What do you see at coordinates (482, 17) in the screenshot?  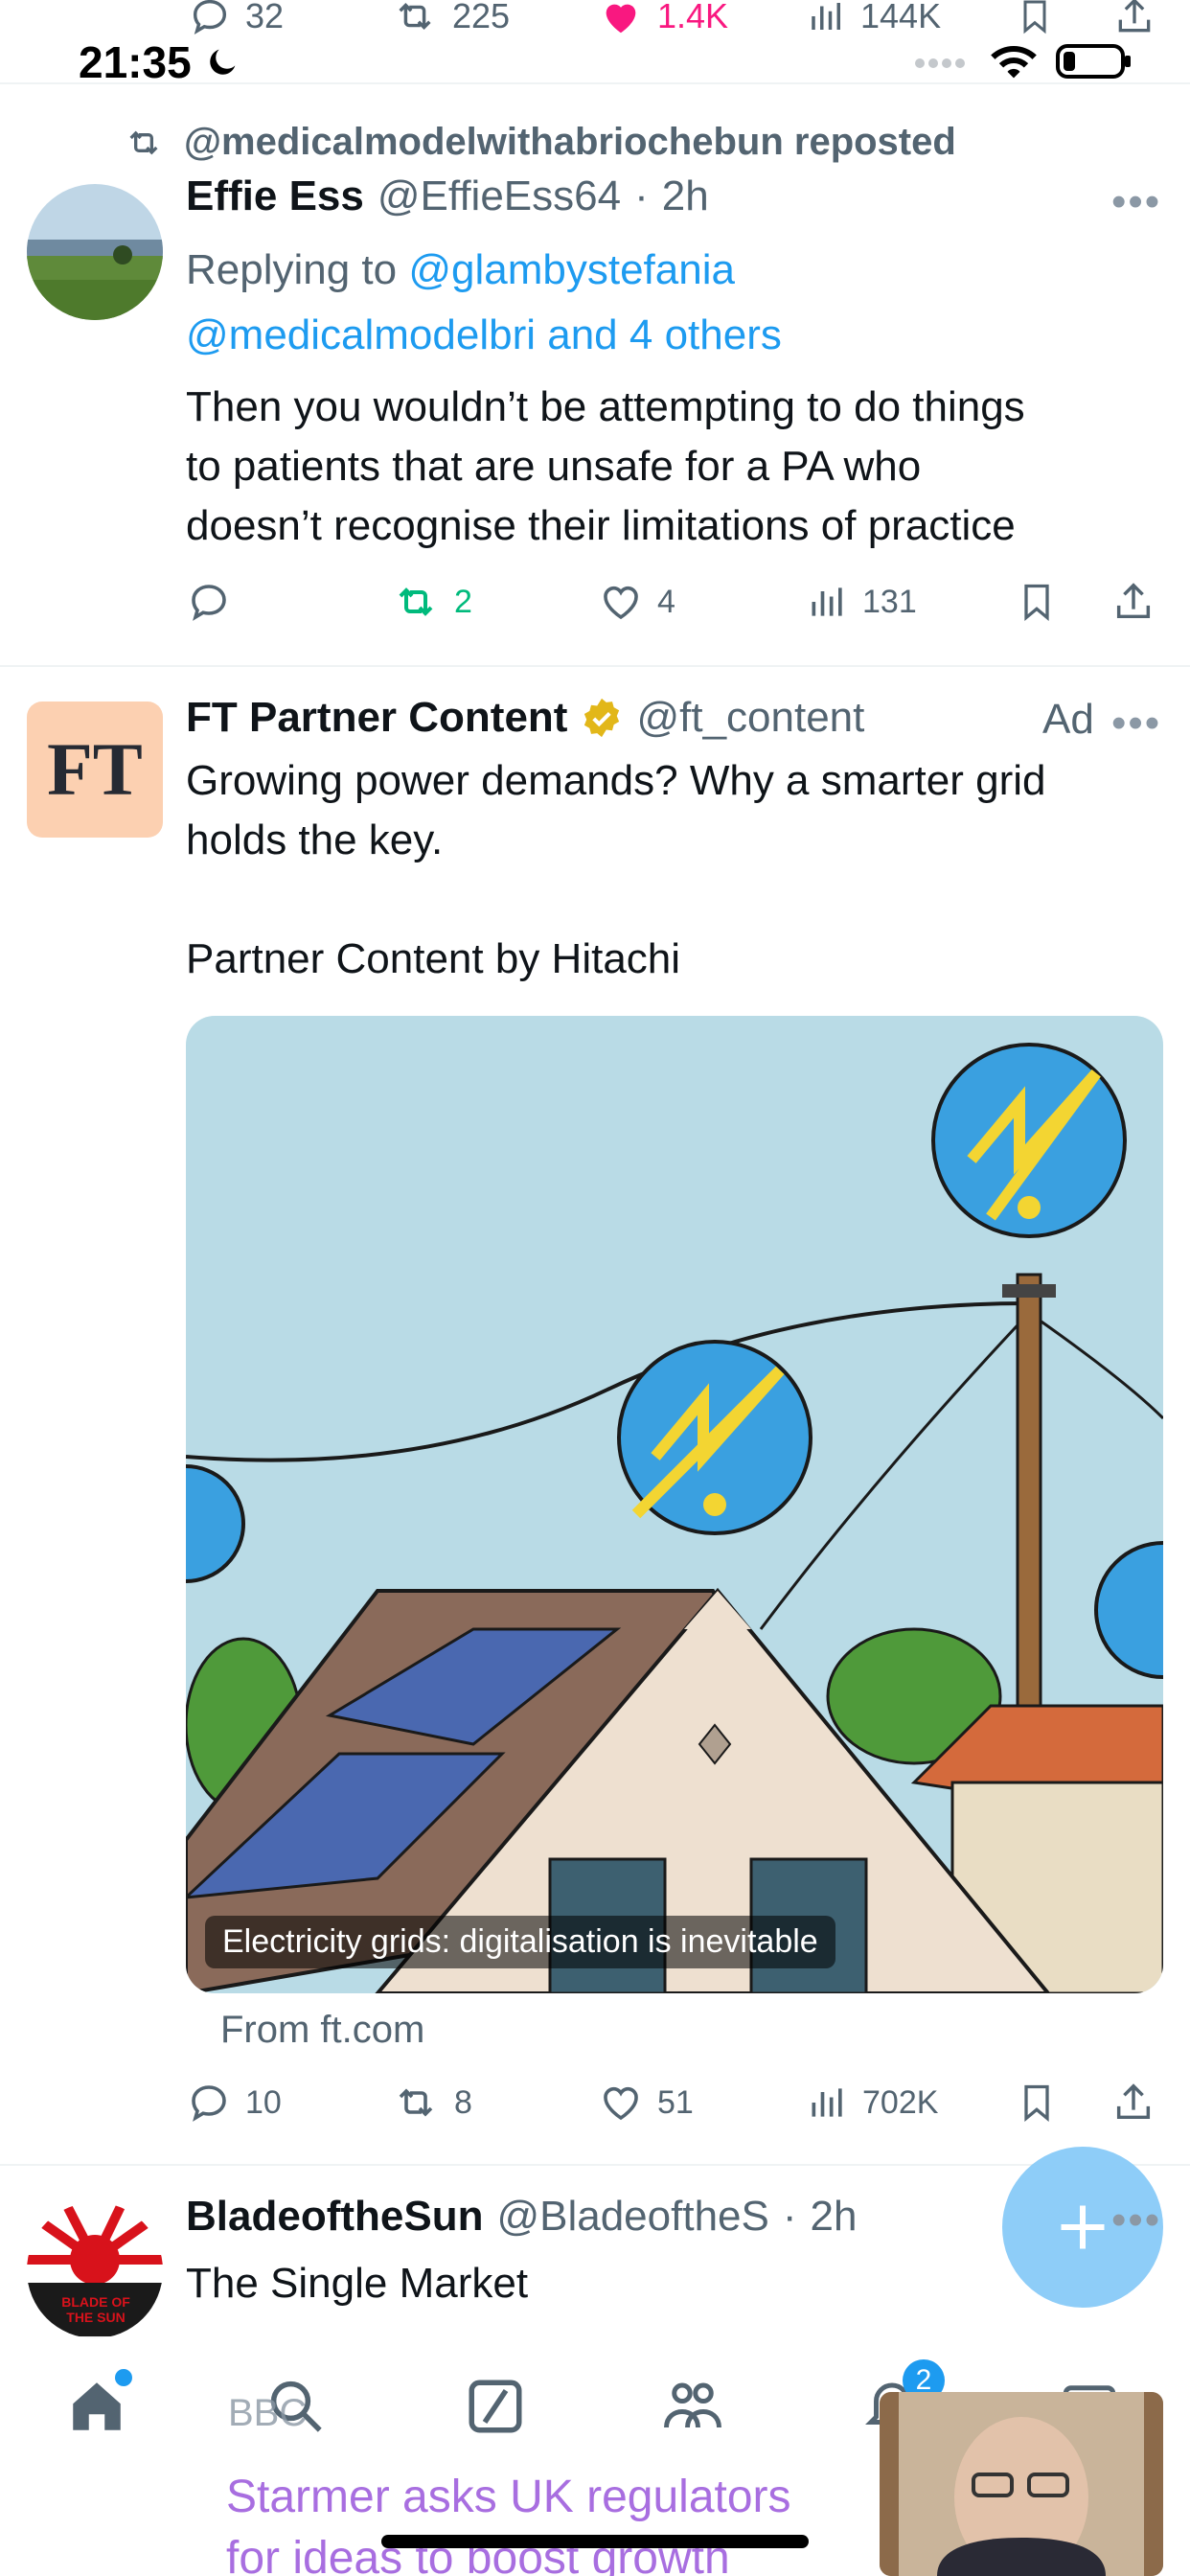 I see `repost-count: 225` at bounding box center [482, 17].